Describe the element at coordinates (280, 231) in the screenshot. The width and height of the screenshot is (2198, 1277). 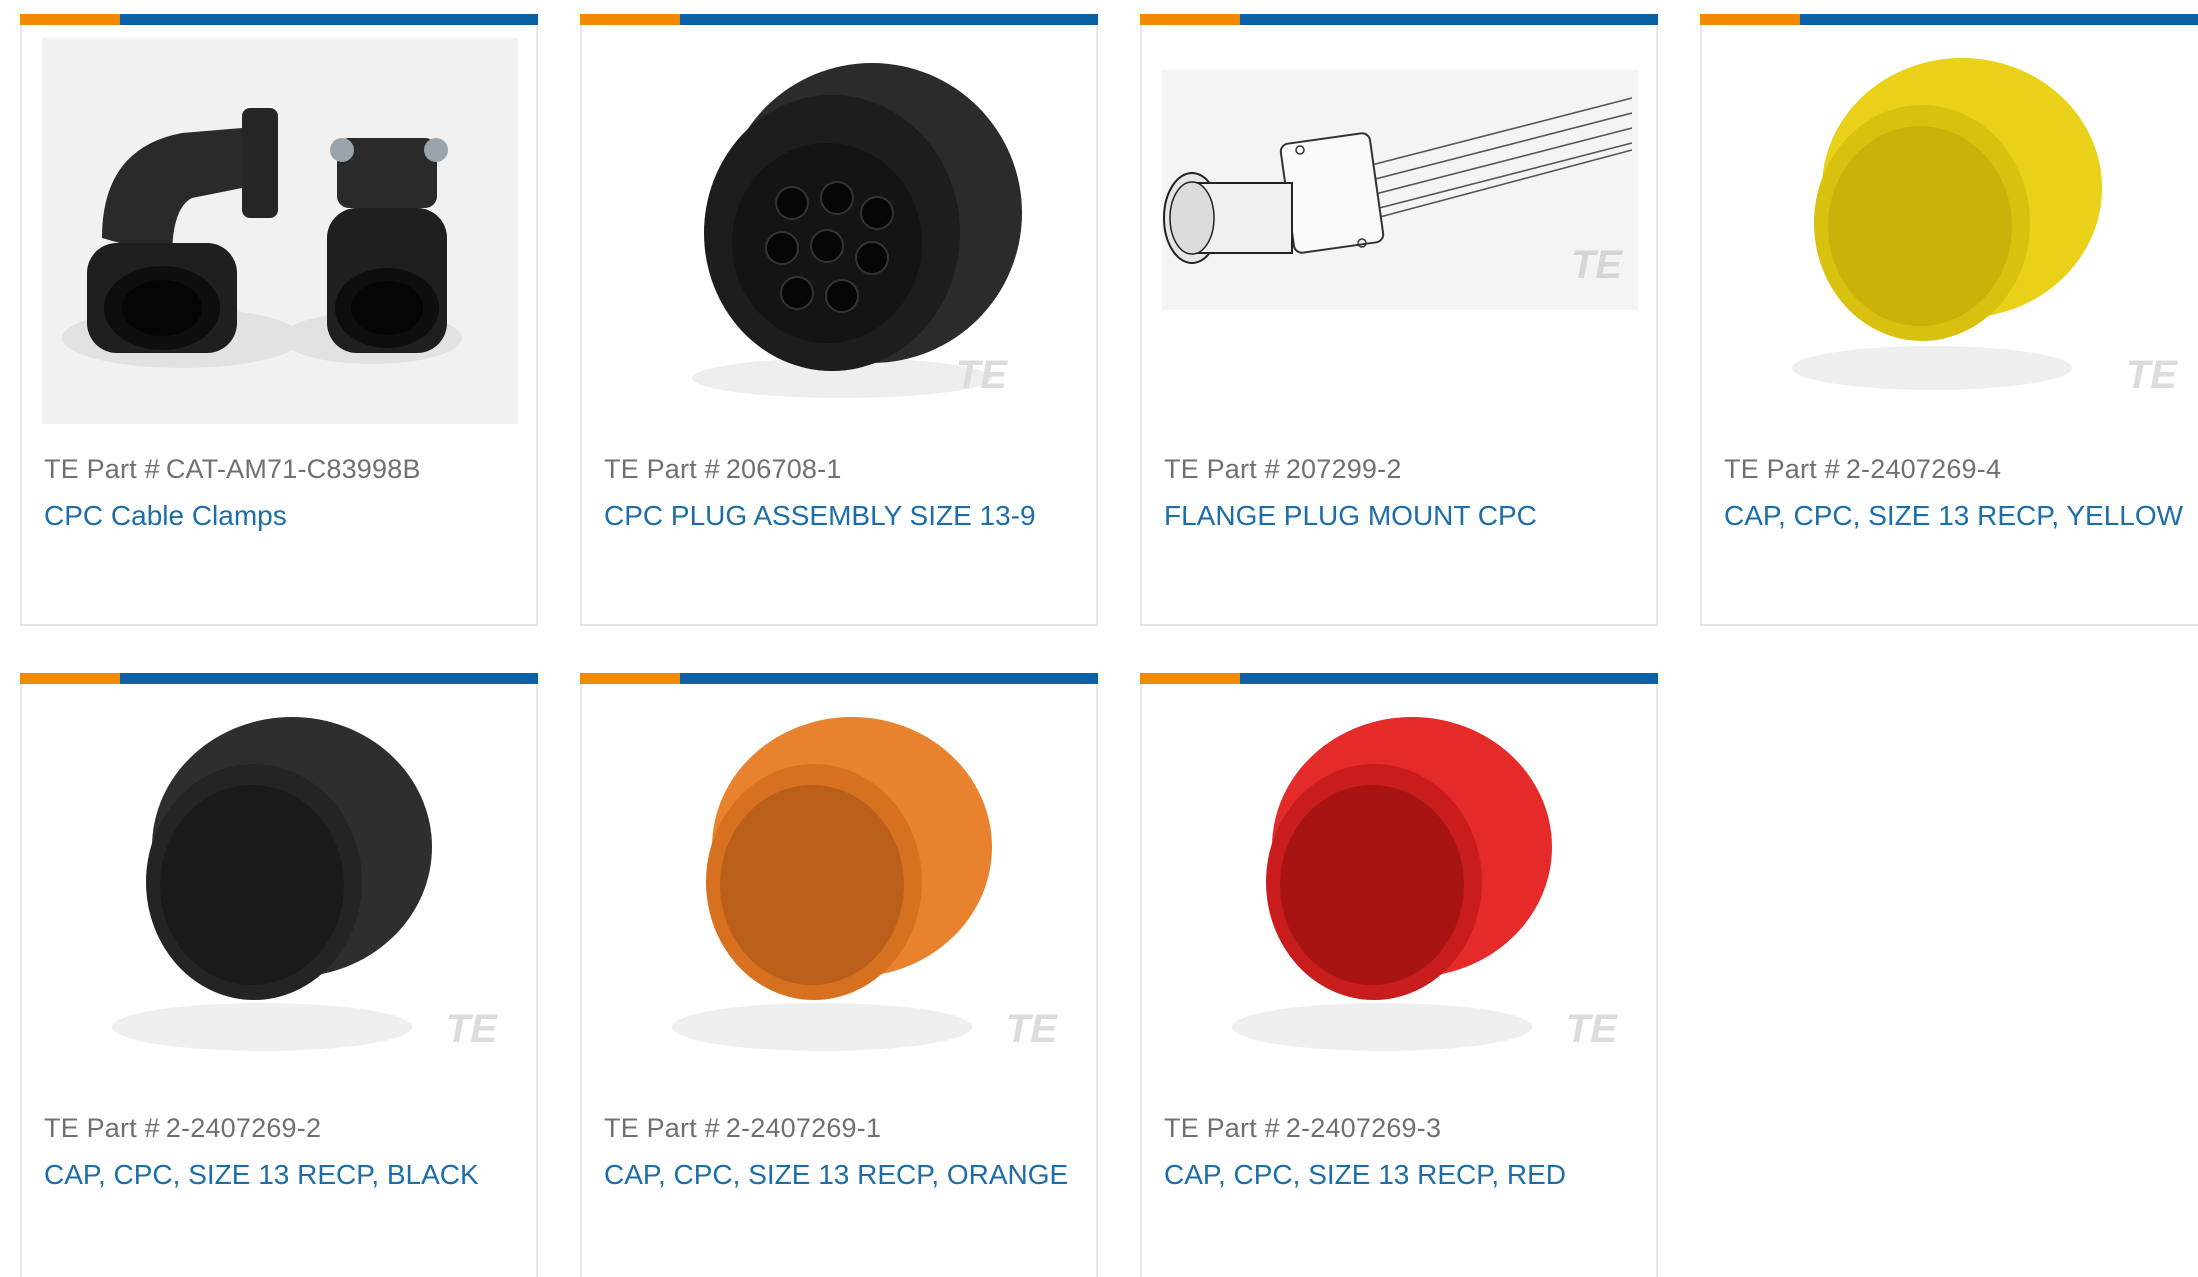
I see `cable-clamps-image` at that location.